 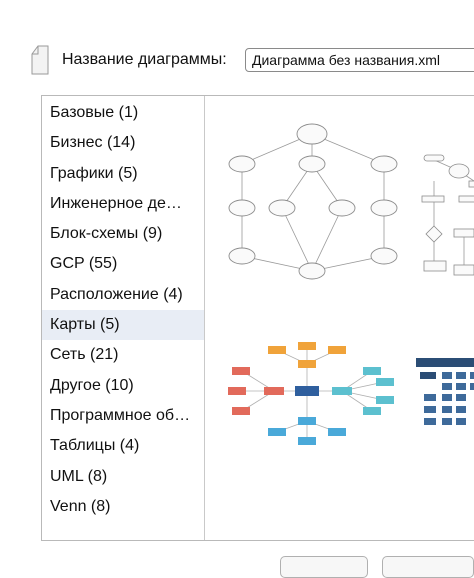 I want to click on category-uml: UML (8), so click(x=123, y=477).